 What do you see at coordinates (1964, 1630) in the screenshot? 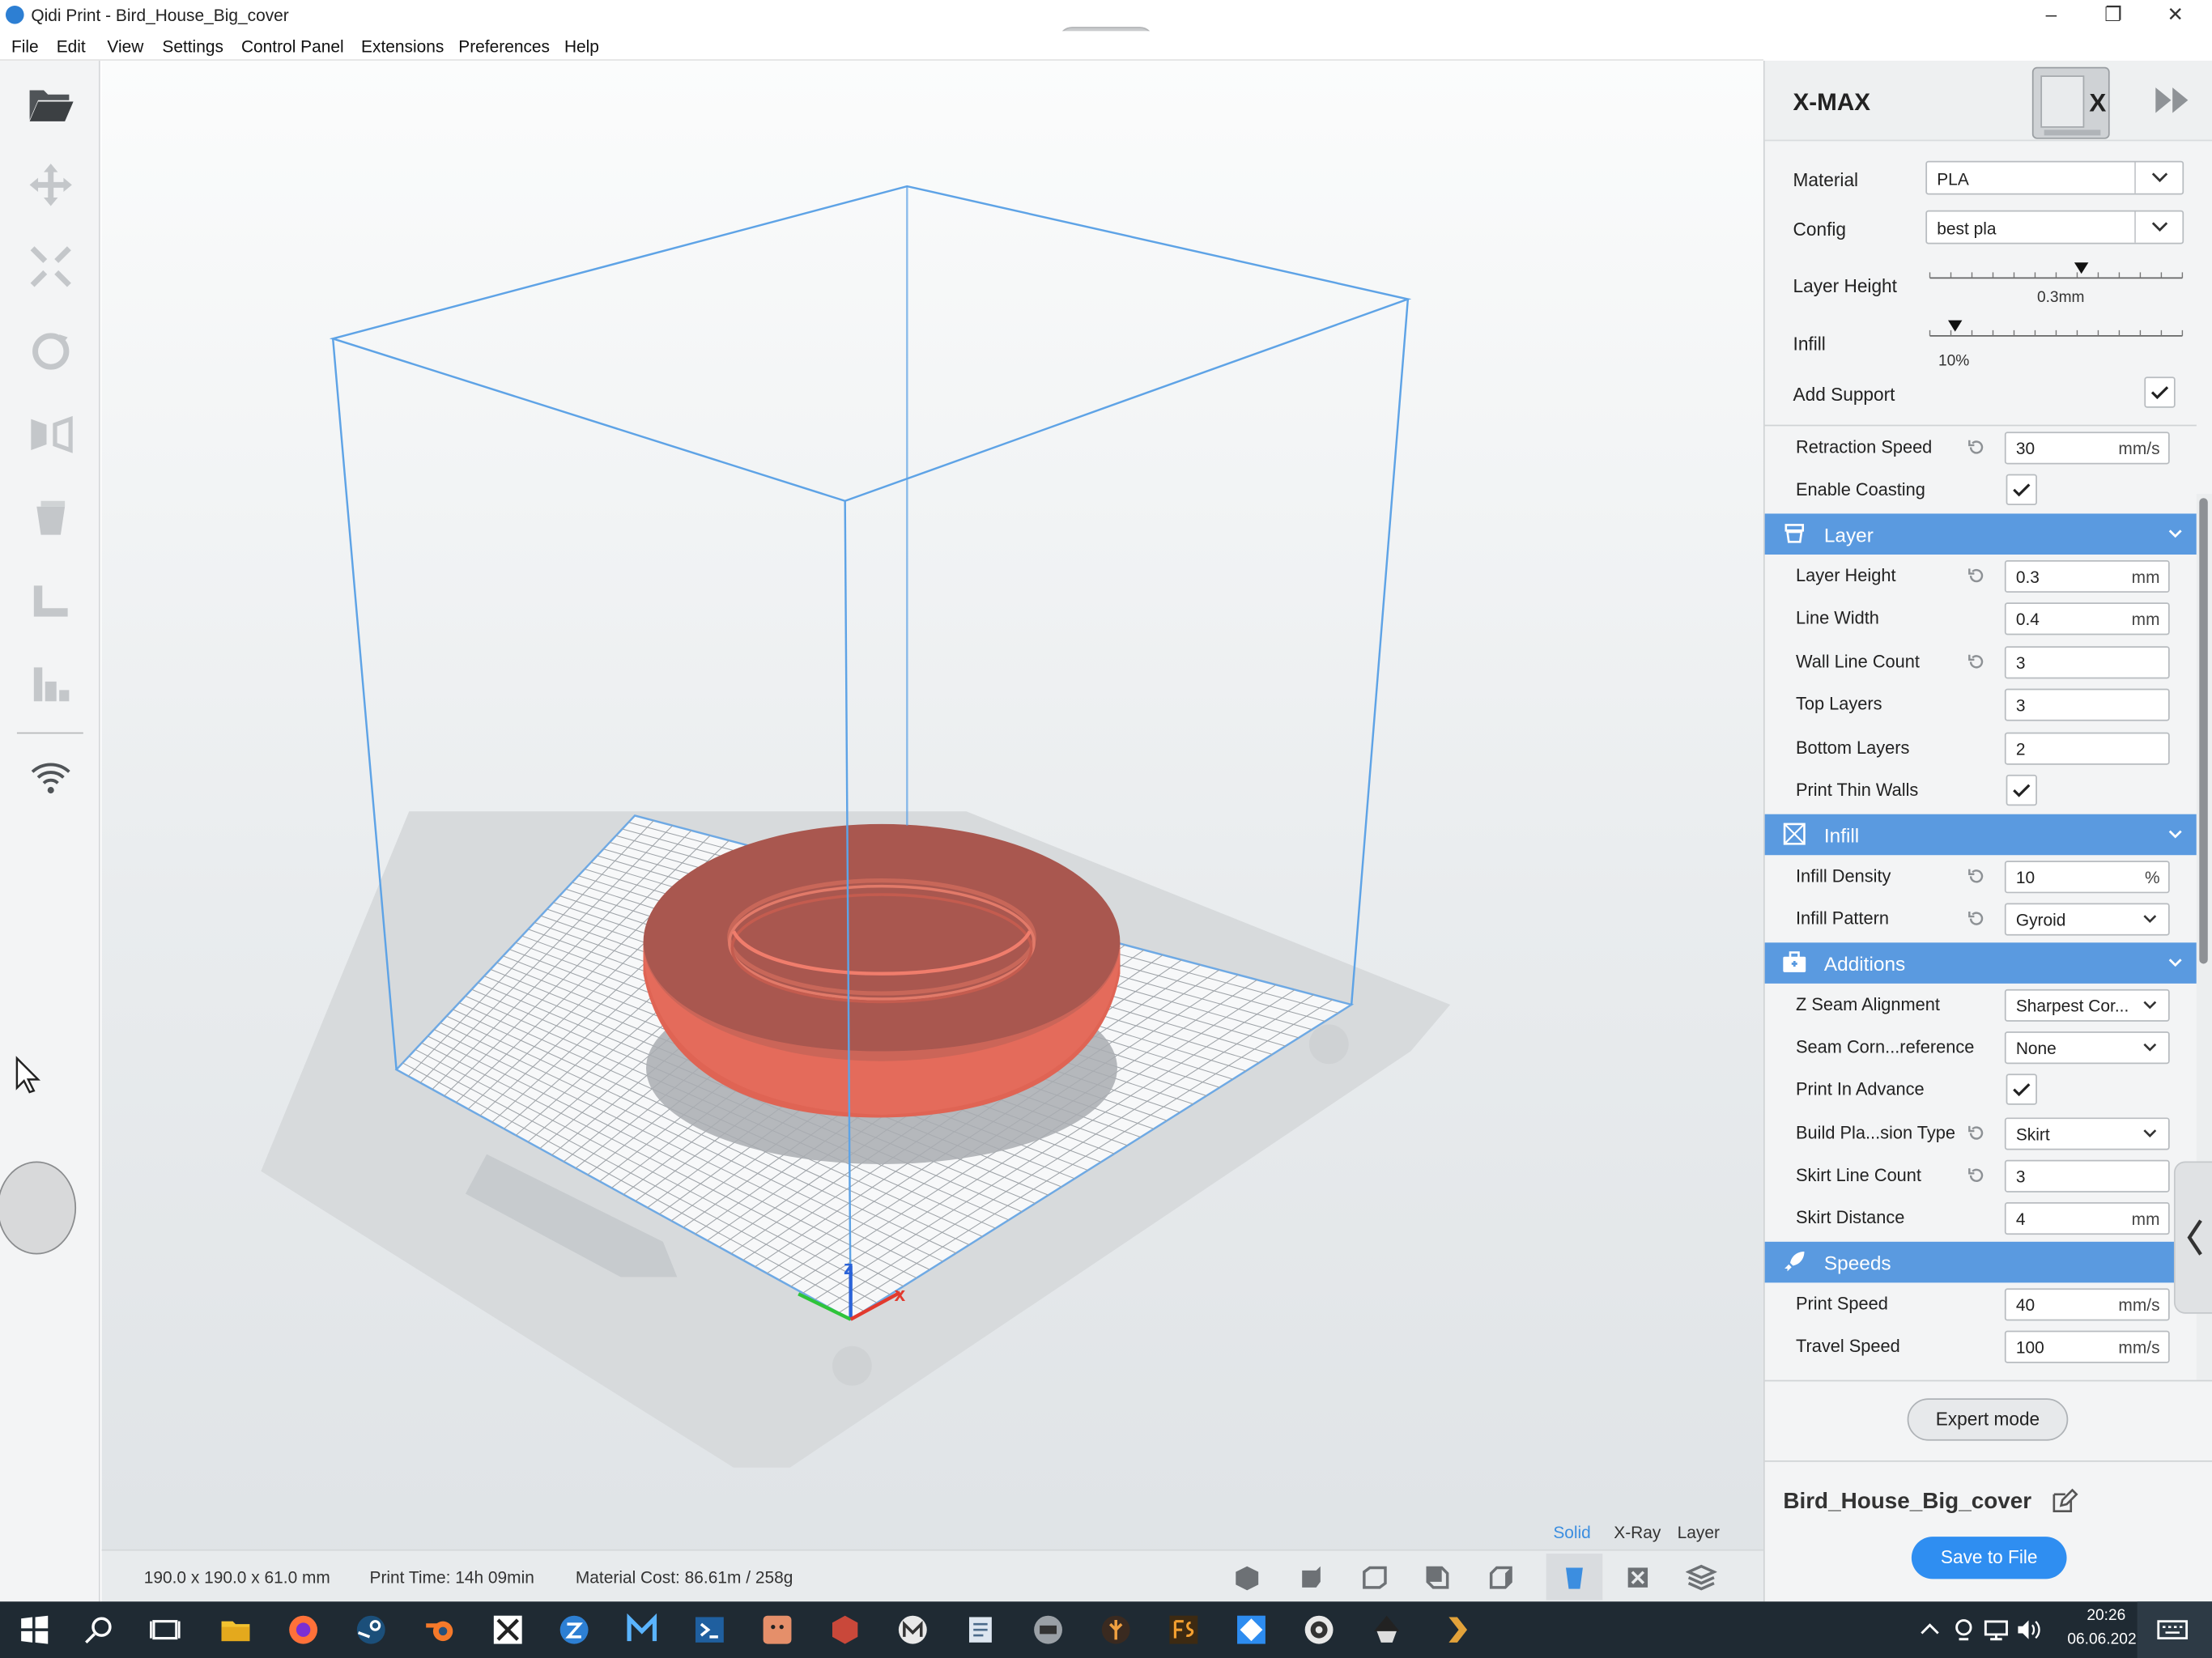
I see `tray-webcam-icon` at bounding box center [1964, 1630].